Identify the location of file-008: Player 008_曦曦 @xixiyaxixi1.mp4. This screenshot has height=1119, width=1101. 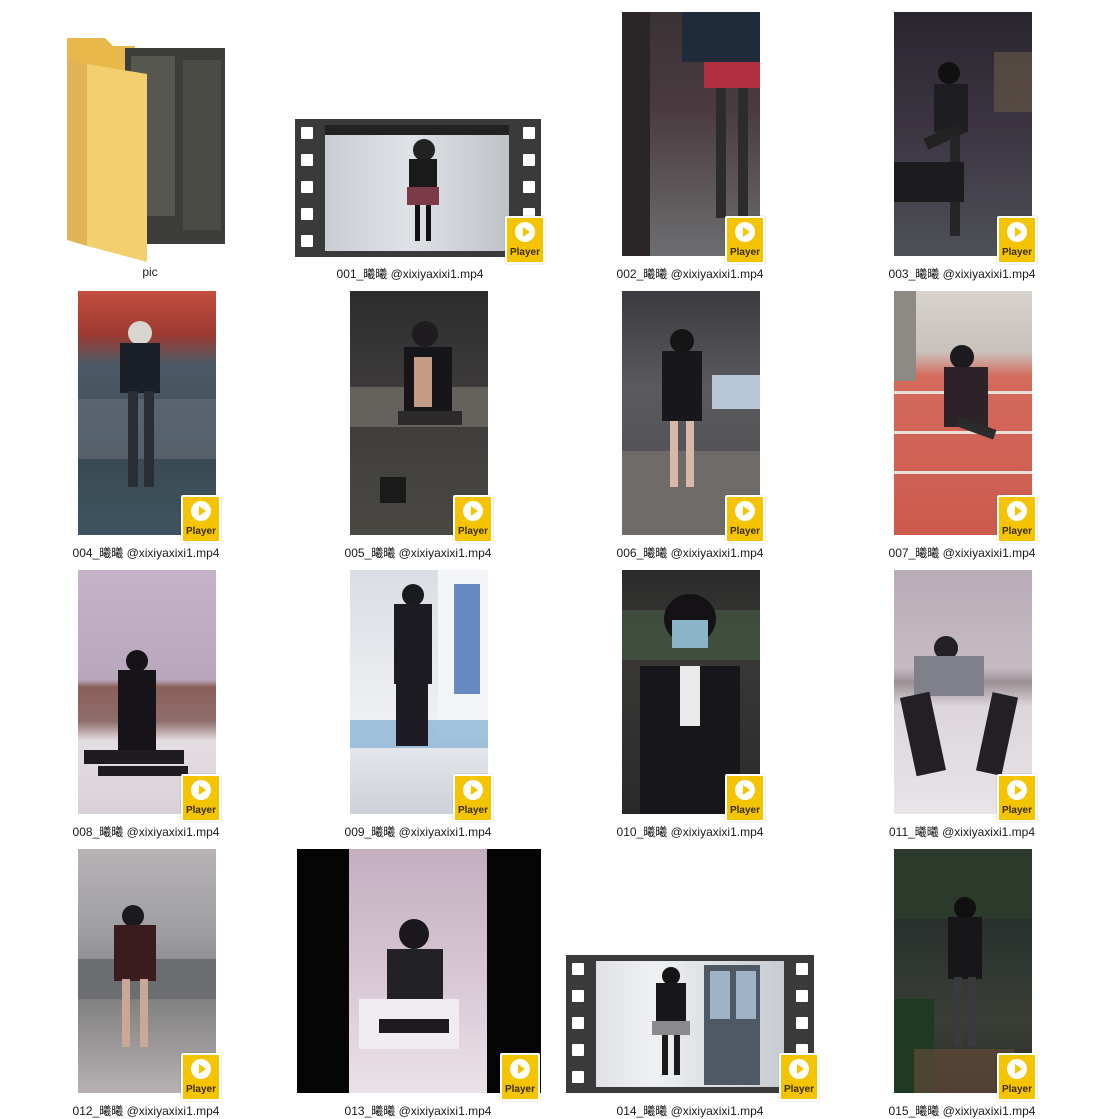
(146, 705).